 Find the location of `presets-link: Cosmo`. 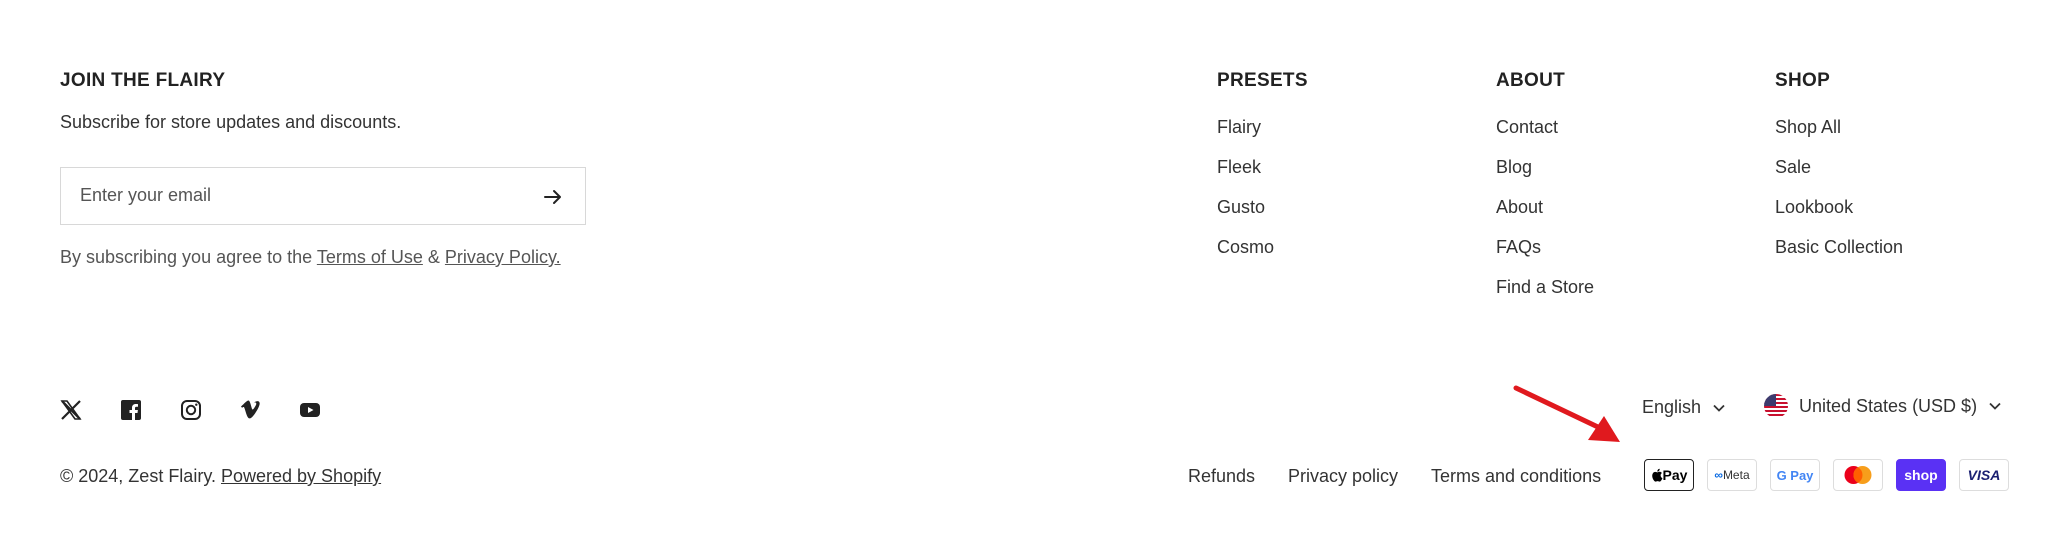

presets-link: Cosmo is located at coordinates (1245, 247).